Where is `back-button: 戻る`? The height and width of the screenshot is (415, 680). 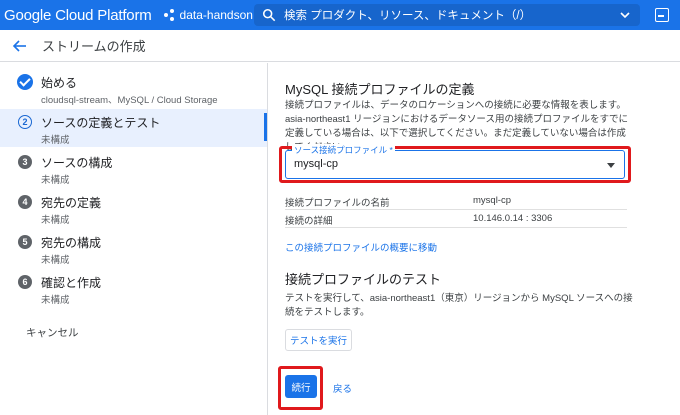
back-button: 戻る is located at coordinates (342, 388).